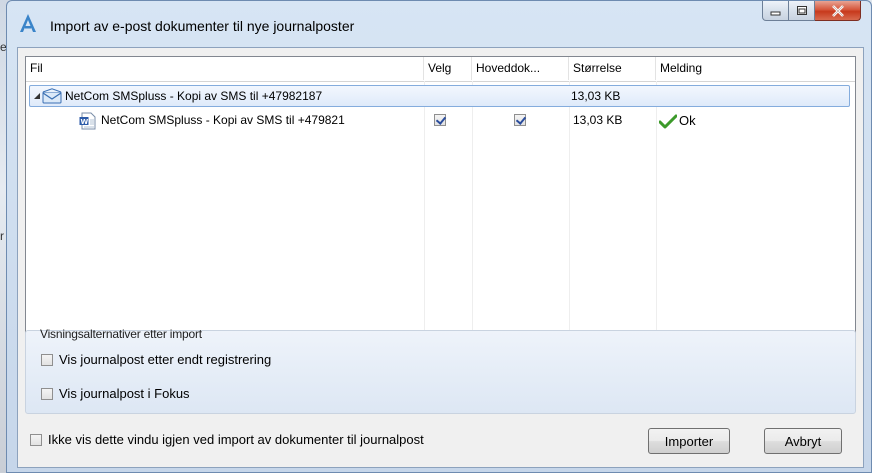 The image size is (872, 473). What do you see at coordinates (124, 393) in the screenshot?
I see `option-label: Vis journalpost i Fokus` at bounding box center [124, 393].